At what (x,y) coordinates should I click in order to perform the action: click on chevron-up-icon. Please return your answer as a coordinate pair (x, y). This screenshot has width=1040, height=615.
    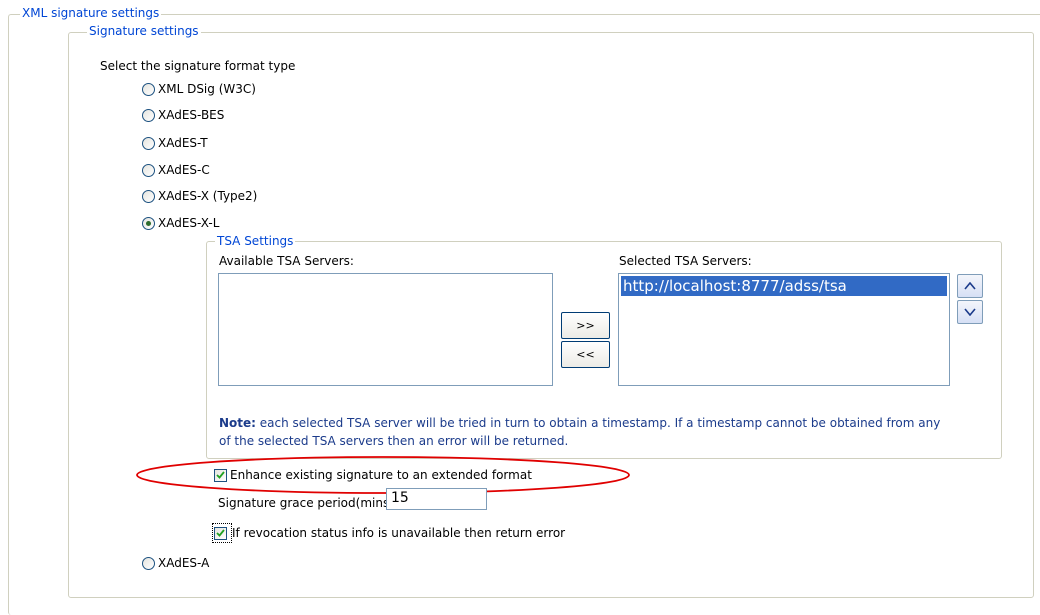
    Looking at the image, I should click on (970, 286).